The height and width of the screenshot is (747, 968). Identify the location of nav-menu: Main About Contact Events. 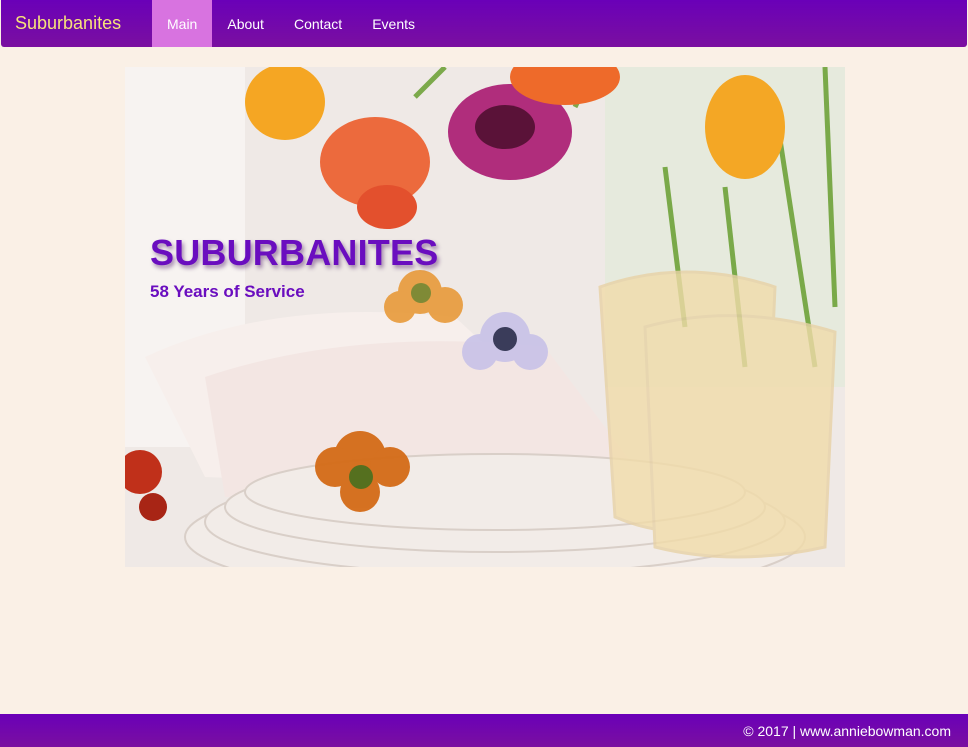
(291, 23).